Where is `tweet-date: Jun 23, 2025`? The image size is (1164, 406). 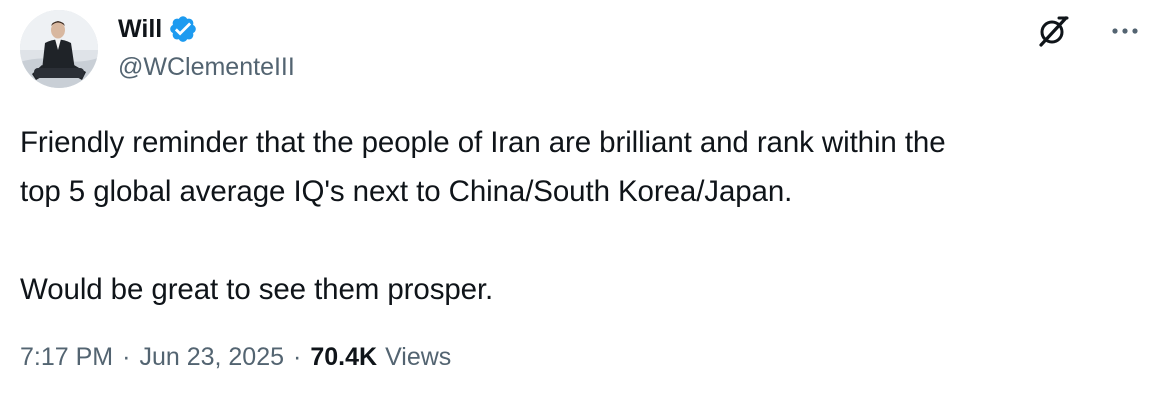
tweet-date: Jun 23, 2025 is located at coordinates (211, 357).